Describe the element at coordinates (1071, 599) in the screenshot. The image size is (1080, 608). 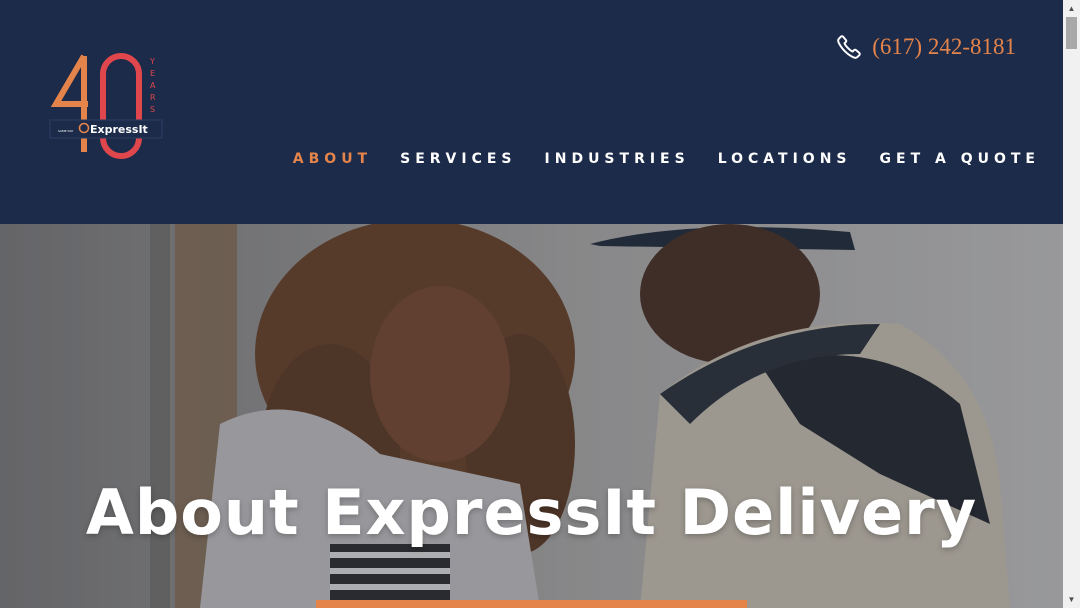
I see `scroll-down-arrow-icon: ▼` at that location.